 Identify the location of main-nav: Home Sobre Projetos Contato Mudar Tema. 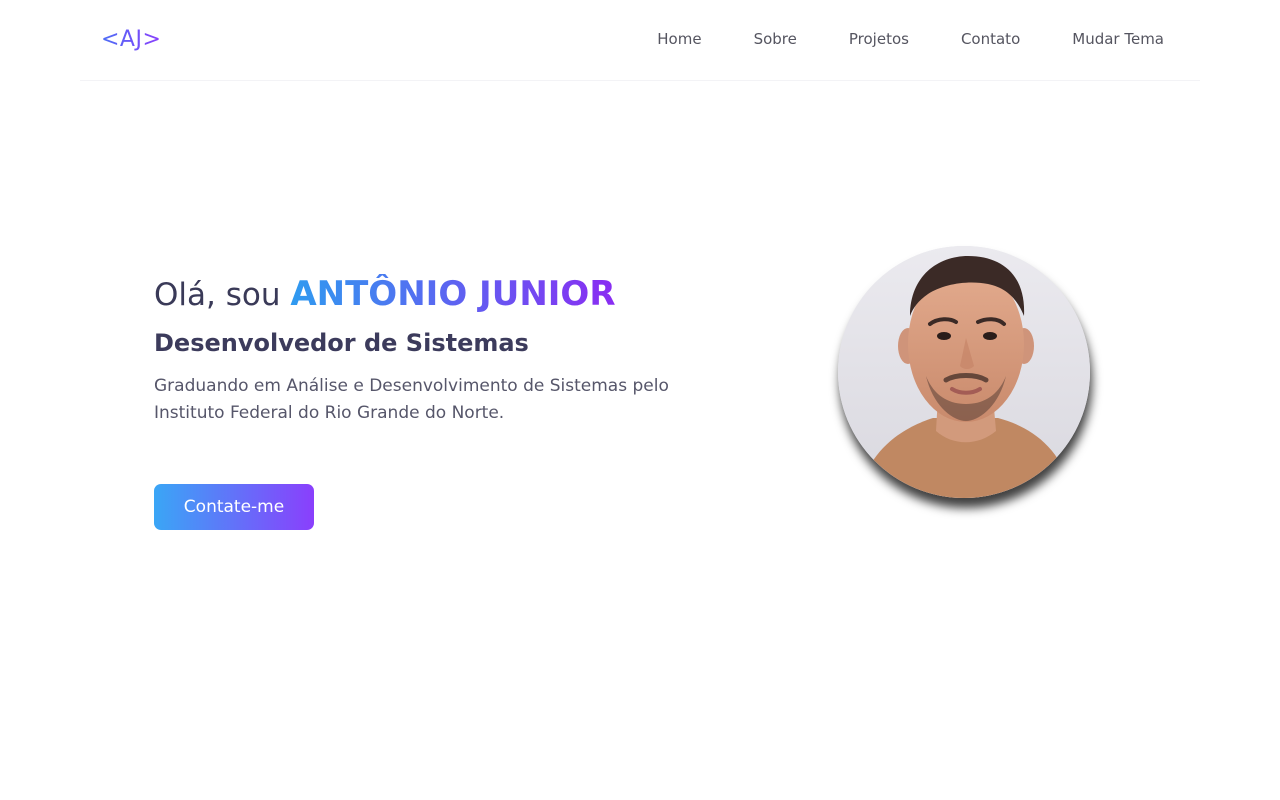
(910, 39).